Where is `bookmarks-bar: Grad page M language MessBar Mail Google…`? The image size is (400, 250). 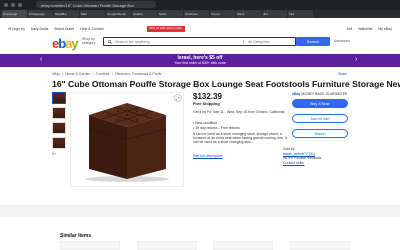 bookmarks-bar: Grad page M language MessBar Mail Google… is located at coordinates (200, 14).